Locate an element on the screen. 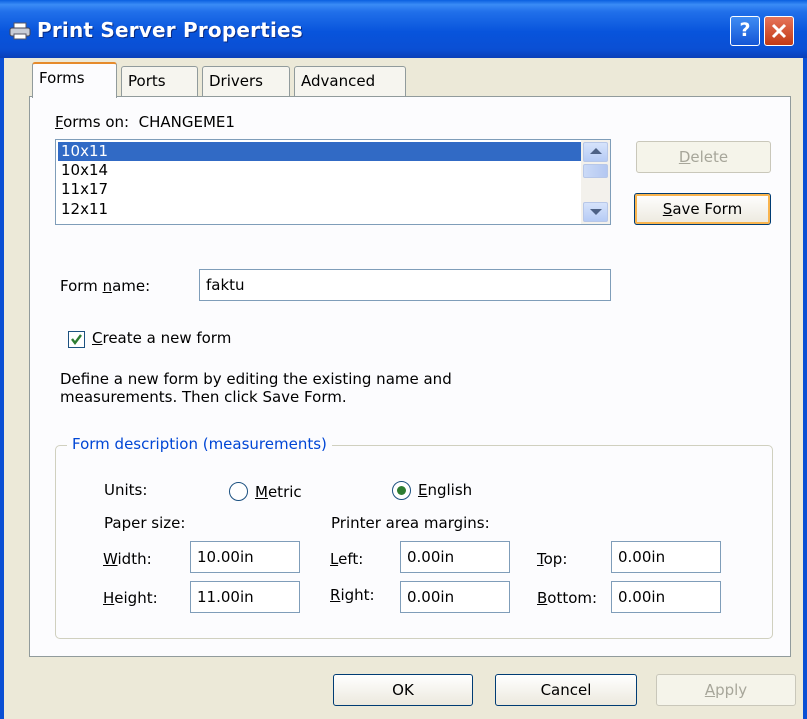  right-label: Right: is located at coordinates (352, 595).